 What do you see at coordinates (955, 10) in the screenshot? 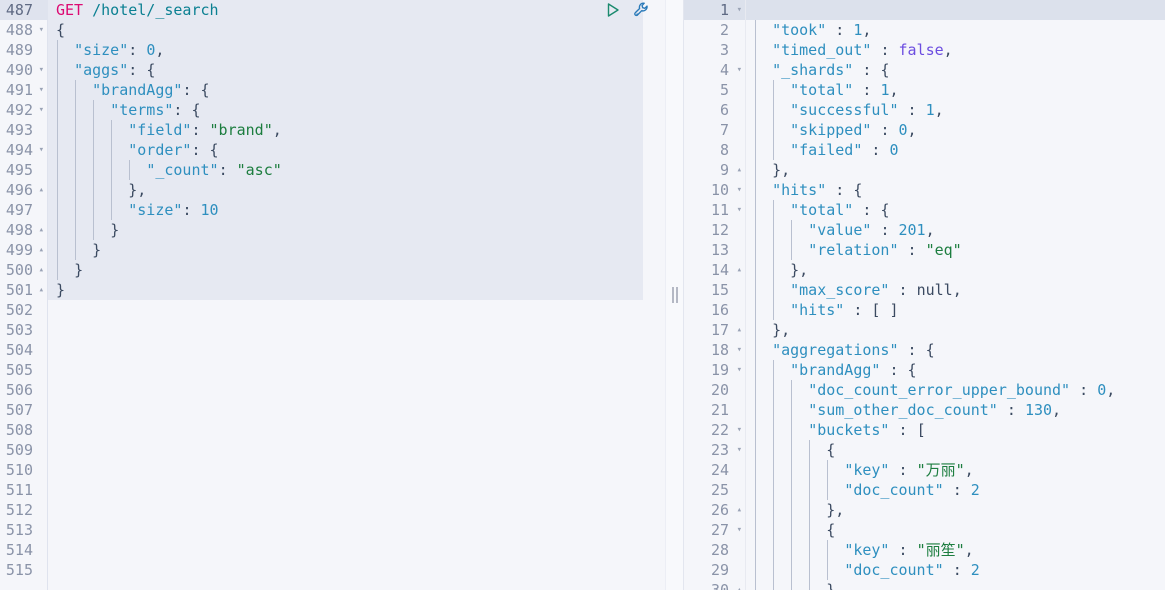
I see `response-first-line: {` at bounding box center [955, 10].